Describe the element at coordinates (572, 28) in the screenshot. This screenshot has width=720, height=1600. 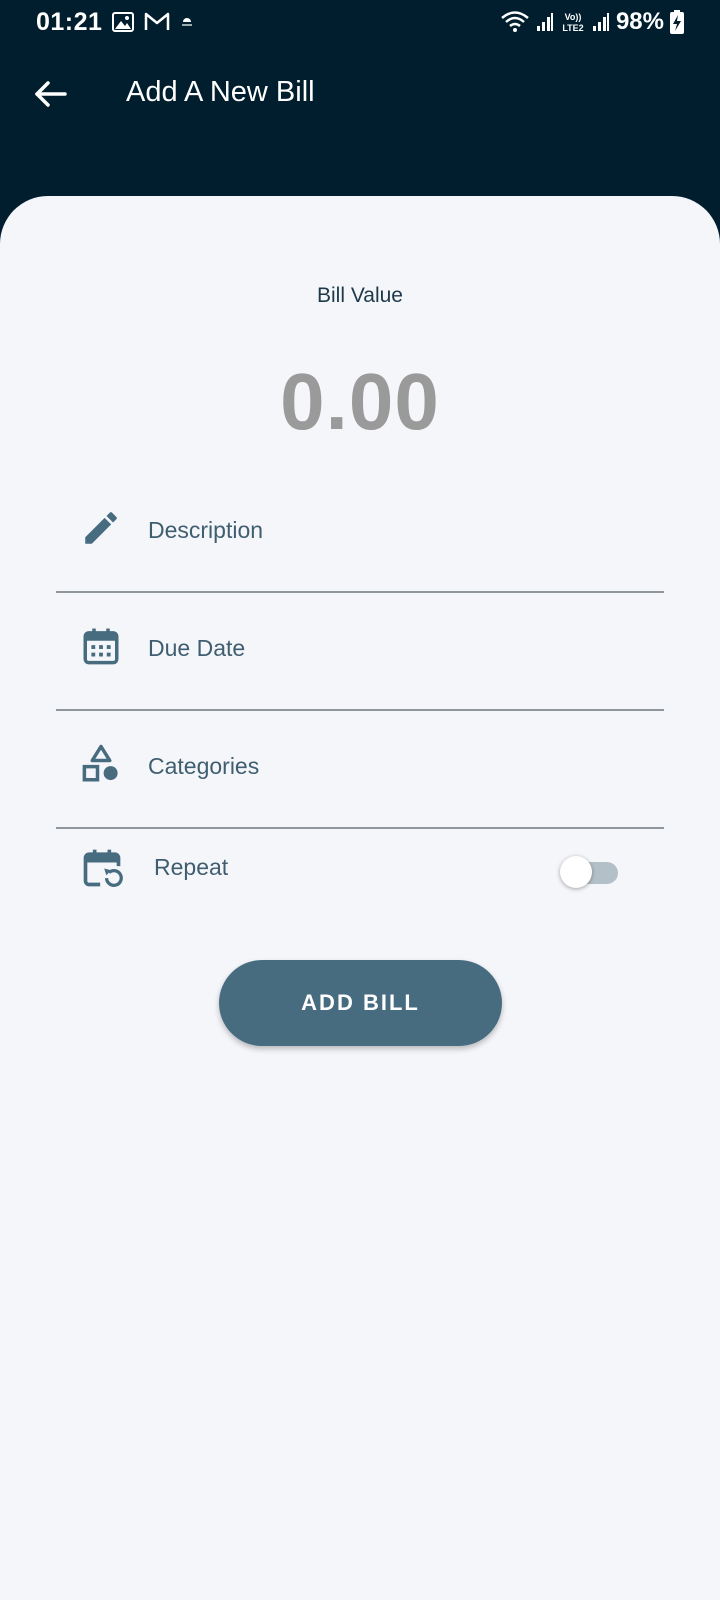
I see `svg-text: LTE2` at that location.